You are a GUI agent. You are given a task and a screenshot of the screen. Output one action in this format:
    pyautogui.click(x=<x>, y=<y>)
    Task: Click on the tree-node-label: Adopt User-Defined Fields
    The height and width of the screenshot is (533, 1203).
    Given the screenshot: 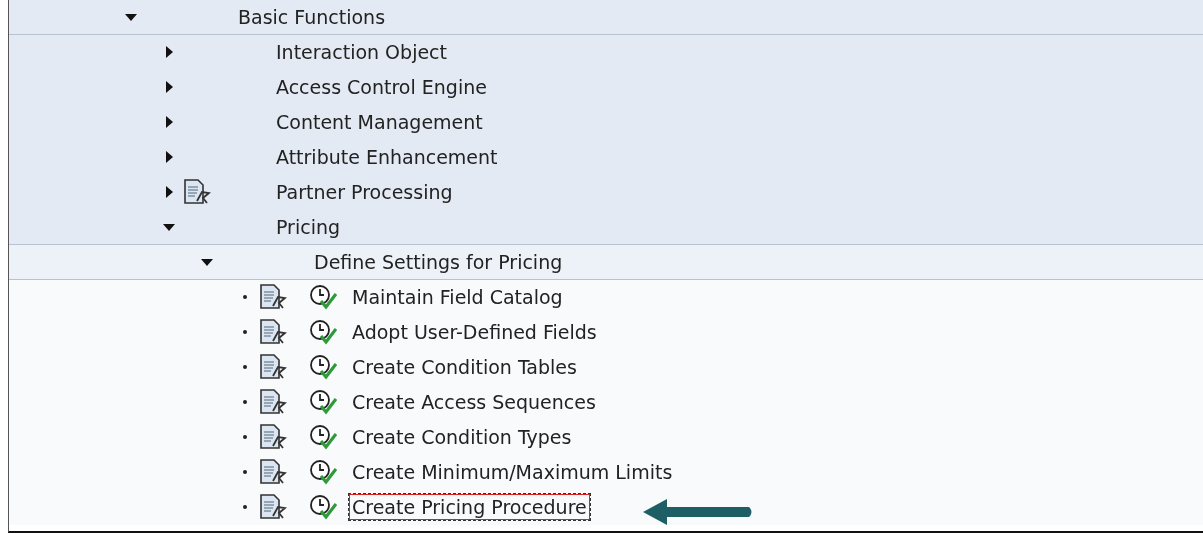 What is the action you would take?
    pyautogui.click(x=474, y=332)
    